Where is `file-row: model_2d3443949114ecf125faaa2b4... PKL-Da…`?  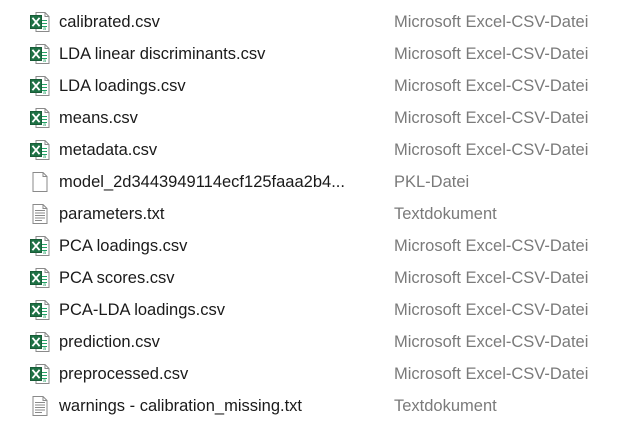 file-row: model_2d3443949114ecf125faaa2b4... PKL-Da… is located at coordinates (317, 182).